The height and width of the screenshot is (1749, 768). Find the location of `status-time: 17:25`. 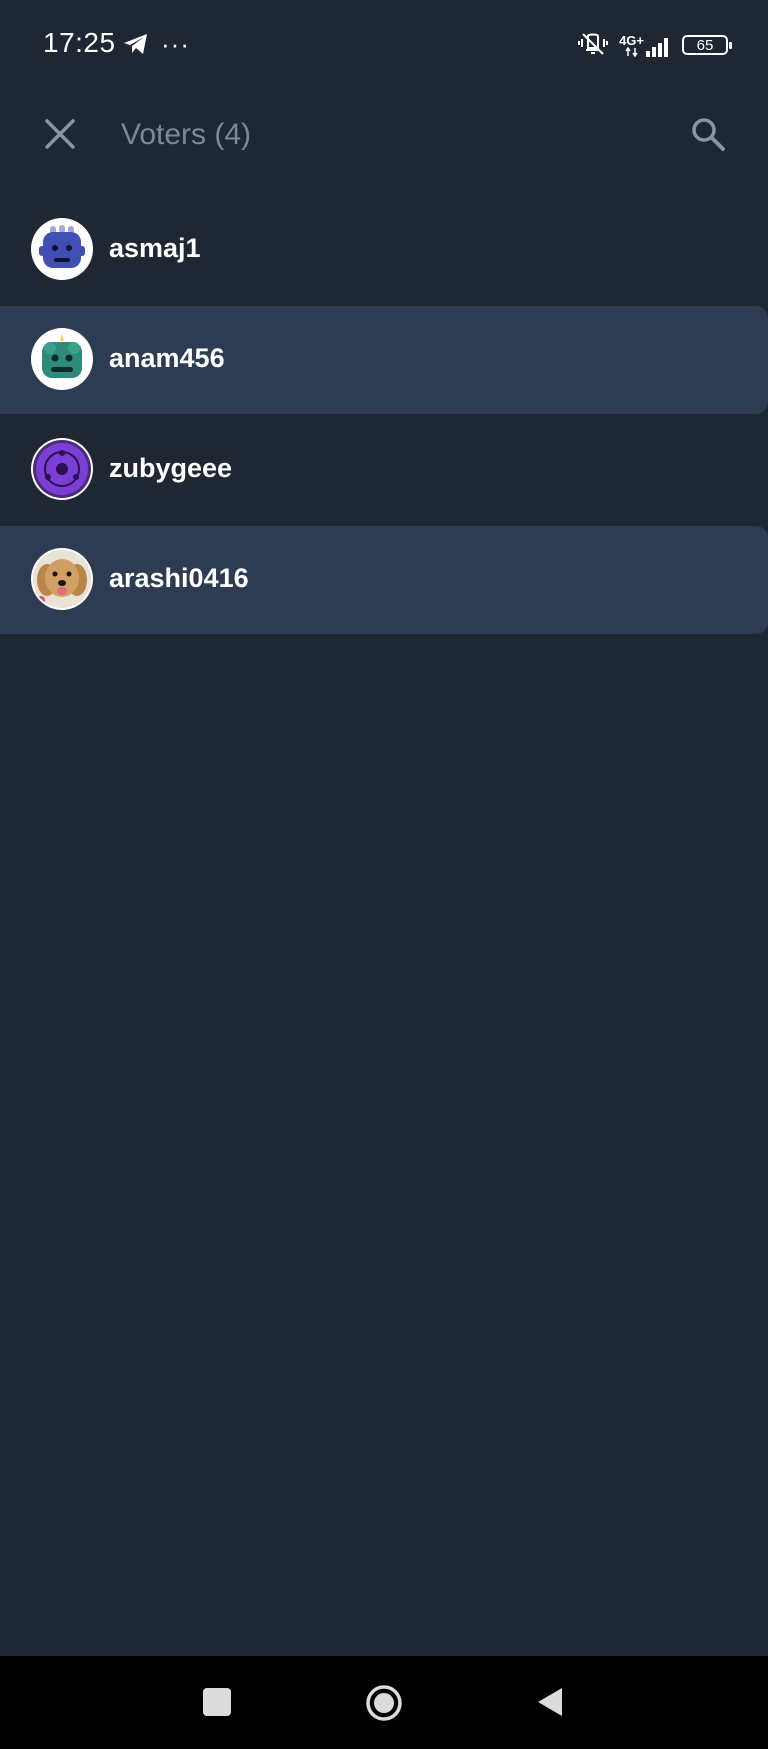

status-time: 17:25 is located at coordinates (79, 42).